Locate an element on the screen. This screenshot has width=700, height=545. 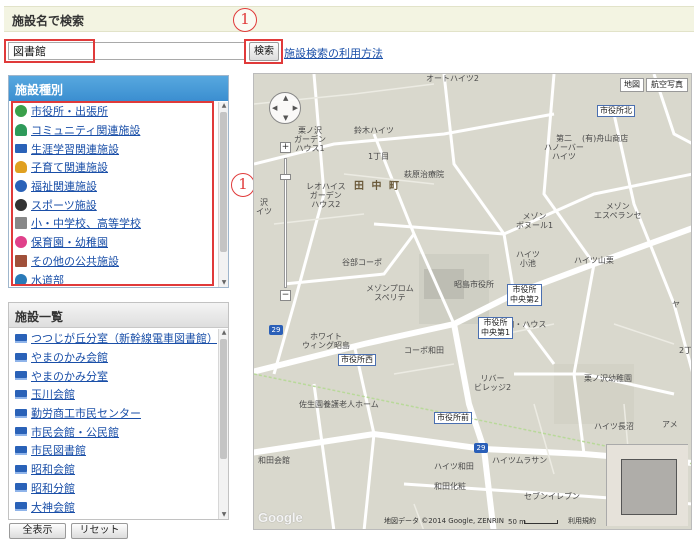
category-item-label: コミュニティ関連施設 is located at coordinates (86, 131).